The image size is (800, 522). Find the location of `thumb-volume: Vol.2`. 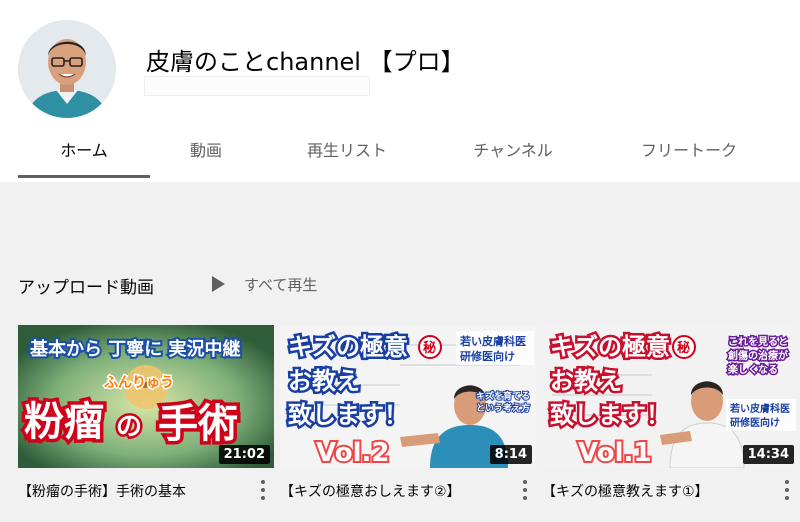

thumb-volume: Vol.2 is located at coordinates (352, 453).